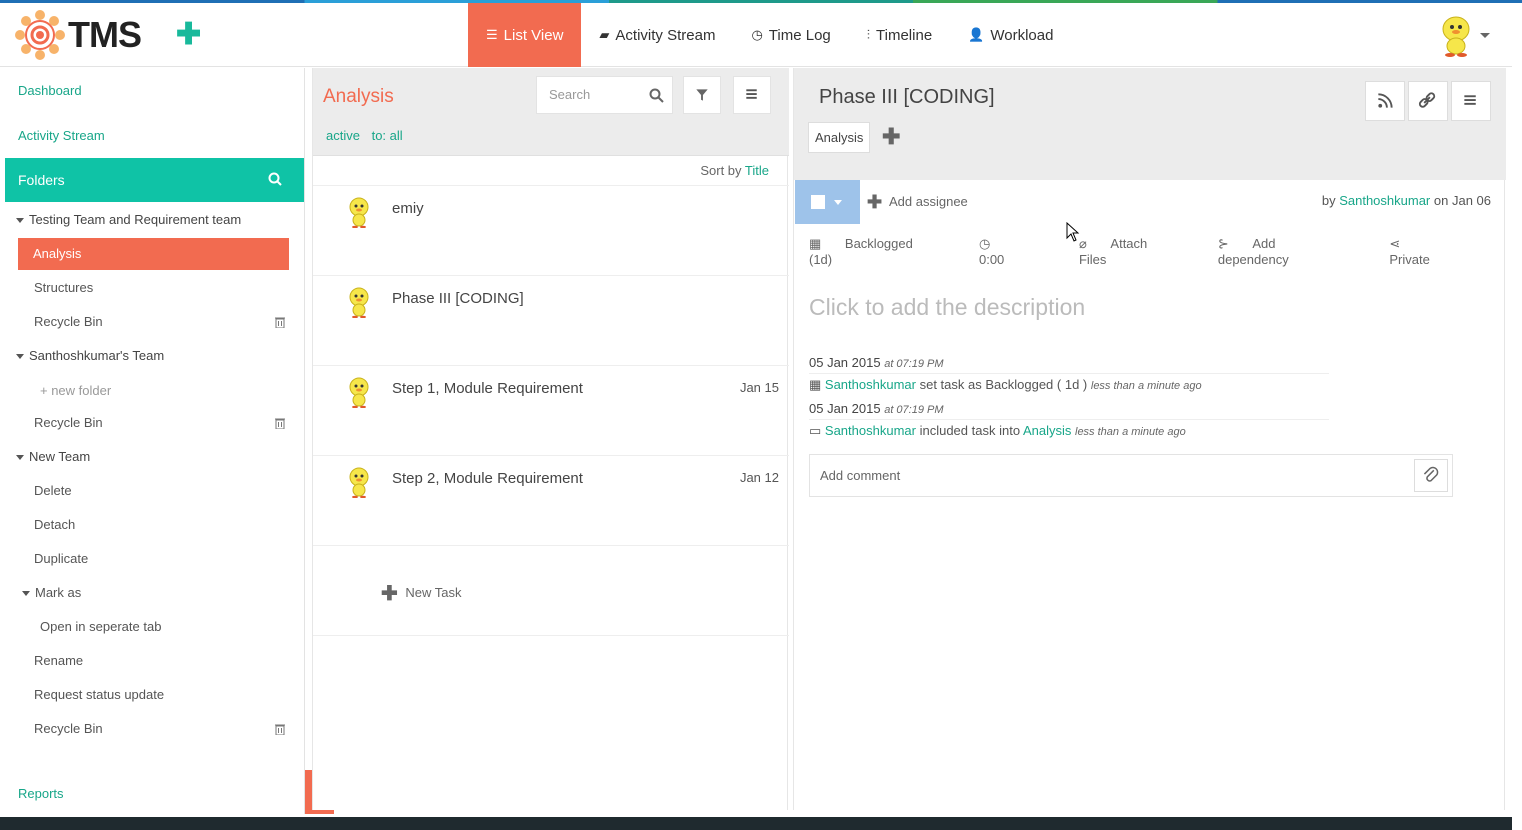  Describe the element at coordinates (984, 243) in the screenshot. I see `clock-icon: ◷` at that location.